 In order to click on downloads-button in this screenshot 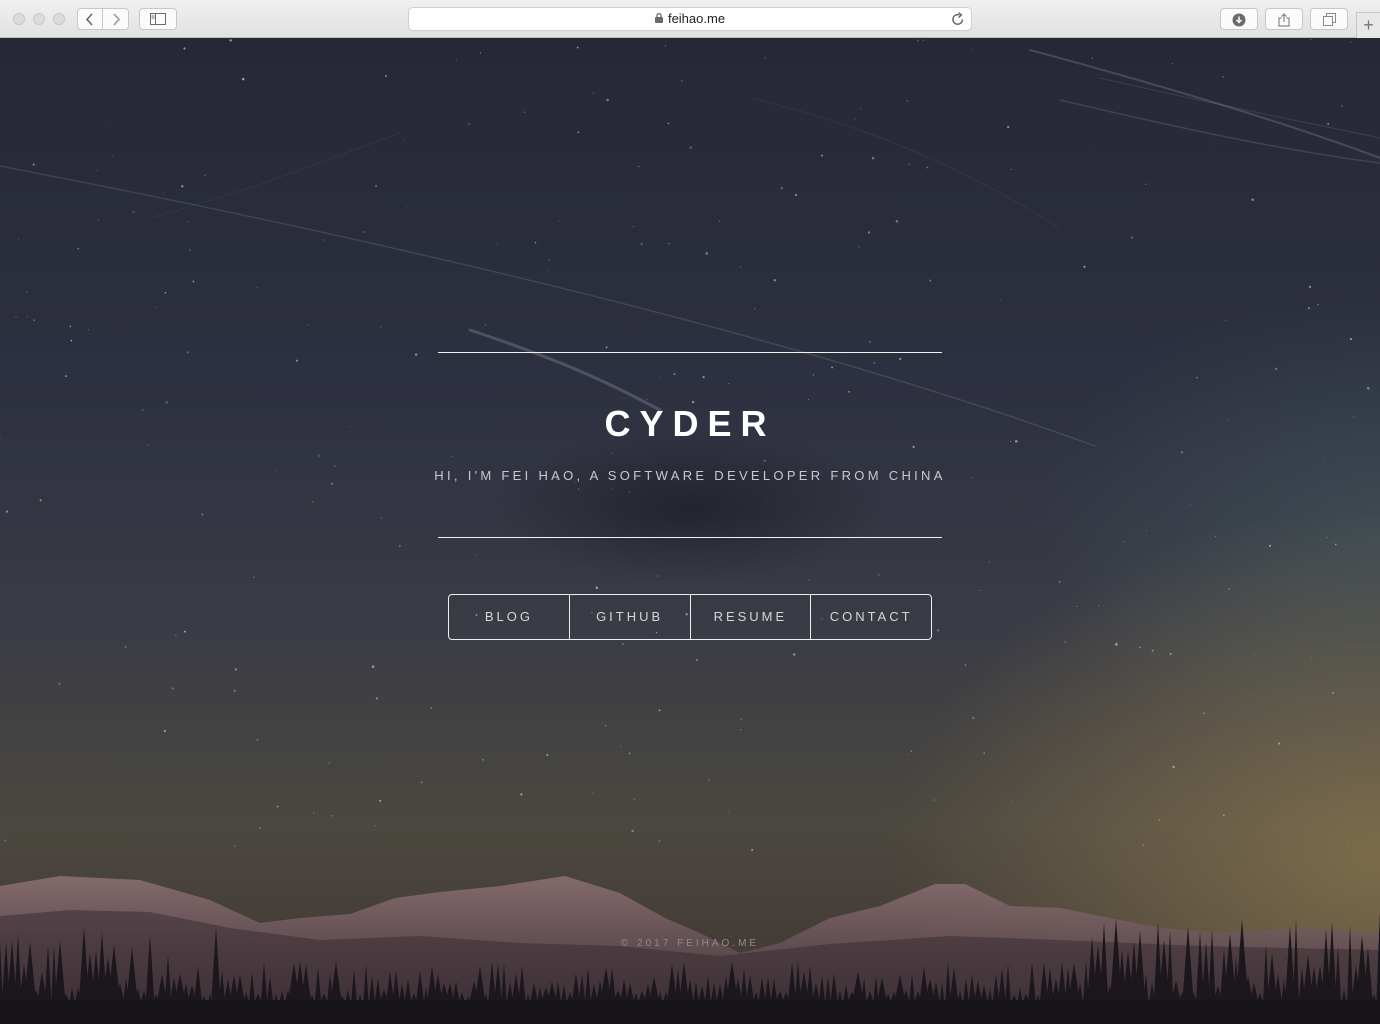, I will do `click(1239, 19)`.